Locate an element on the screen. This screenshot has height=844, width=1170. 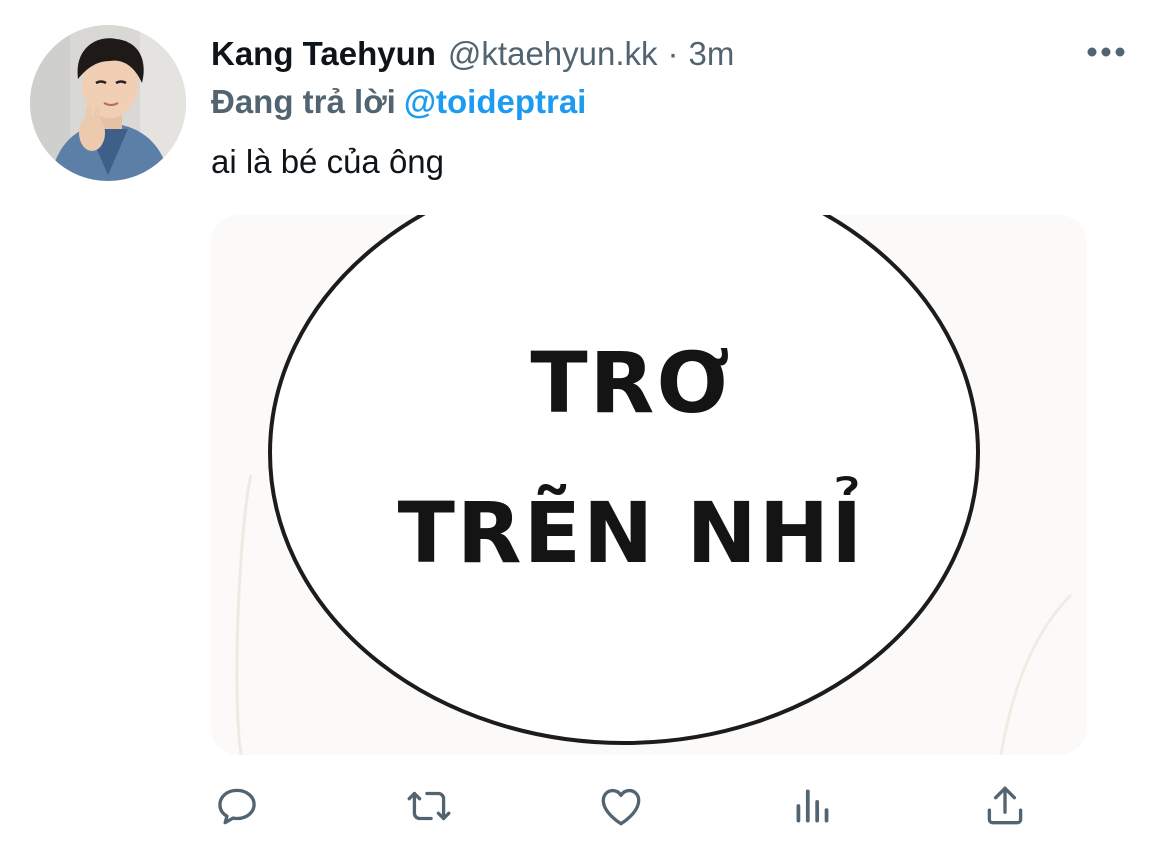
media-caption-line-2: TRẼN NHỈ is located at coordinates (631, 533).